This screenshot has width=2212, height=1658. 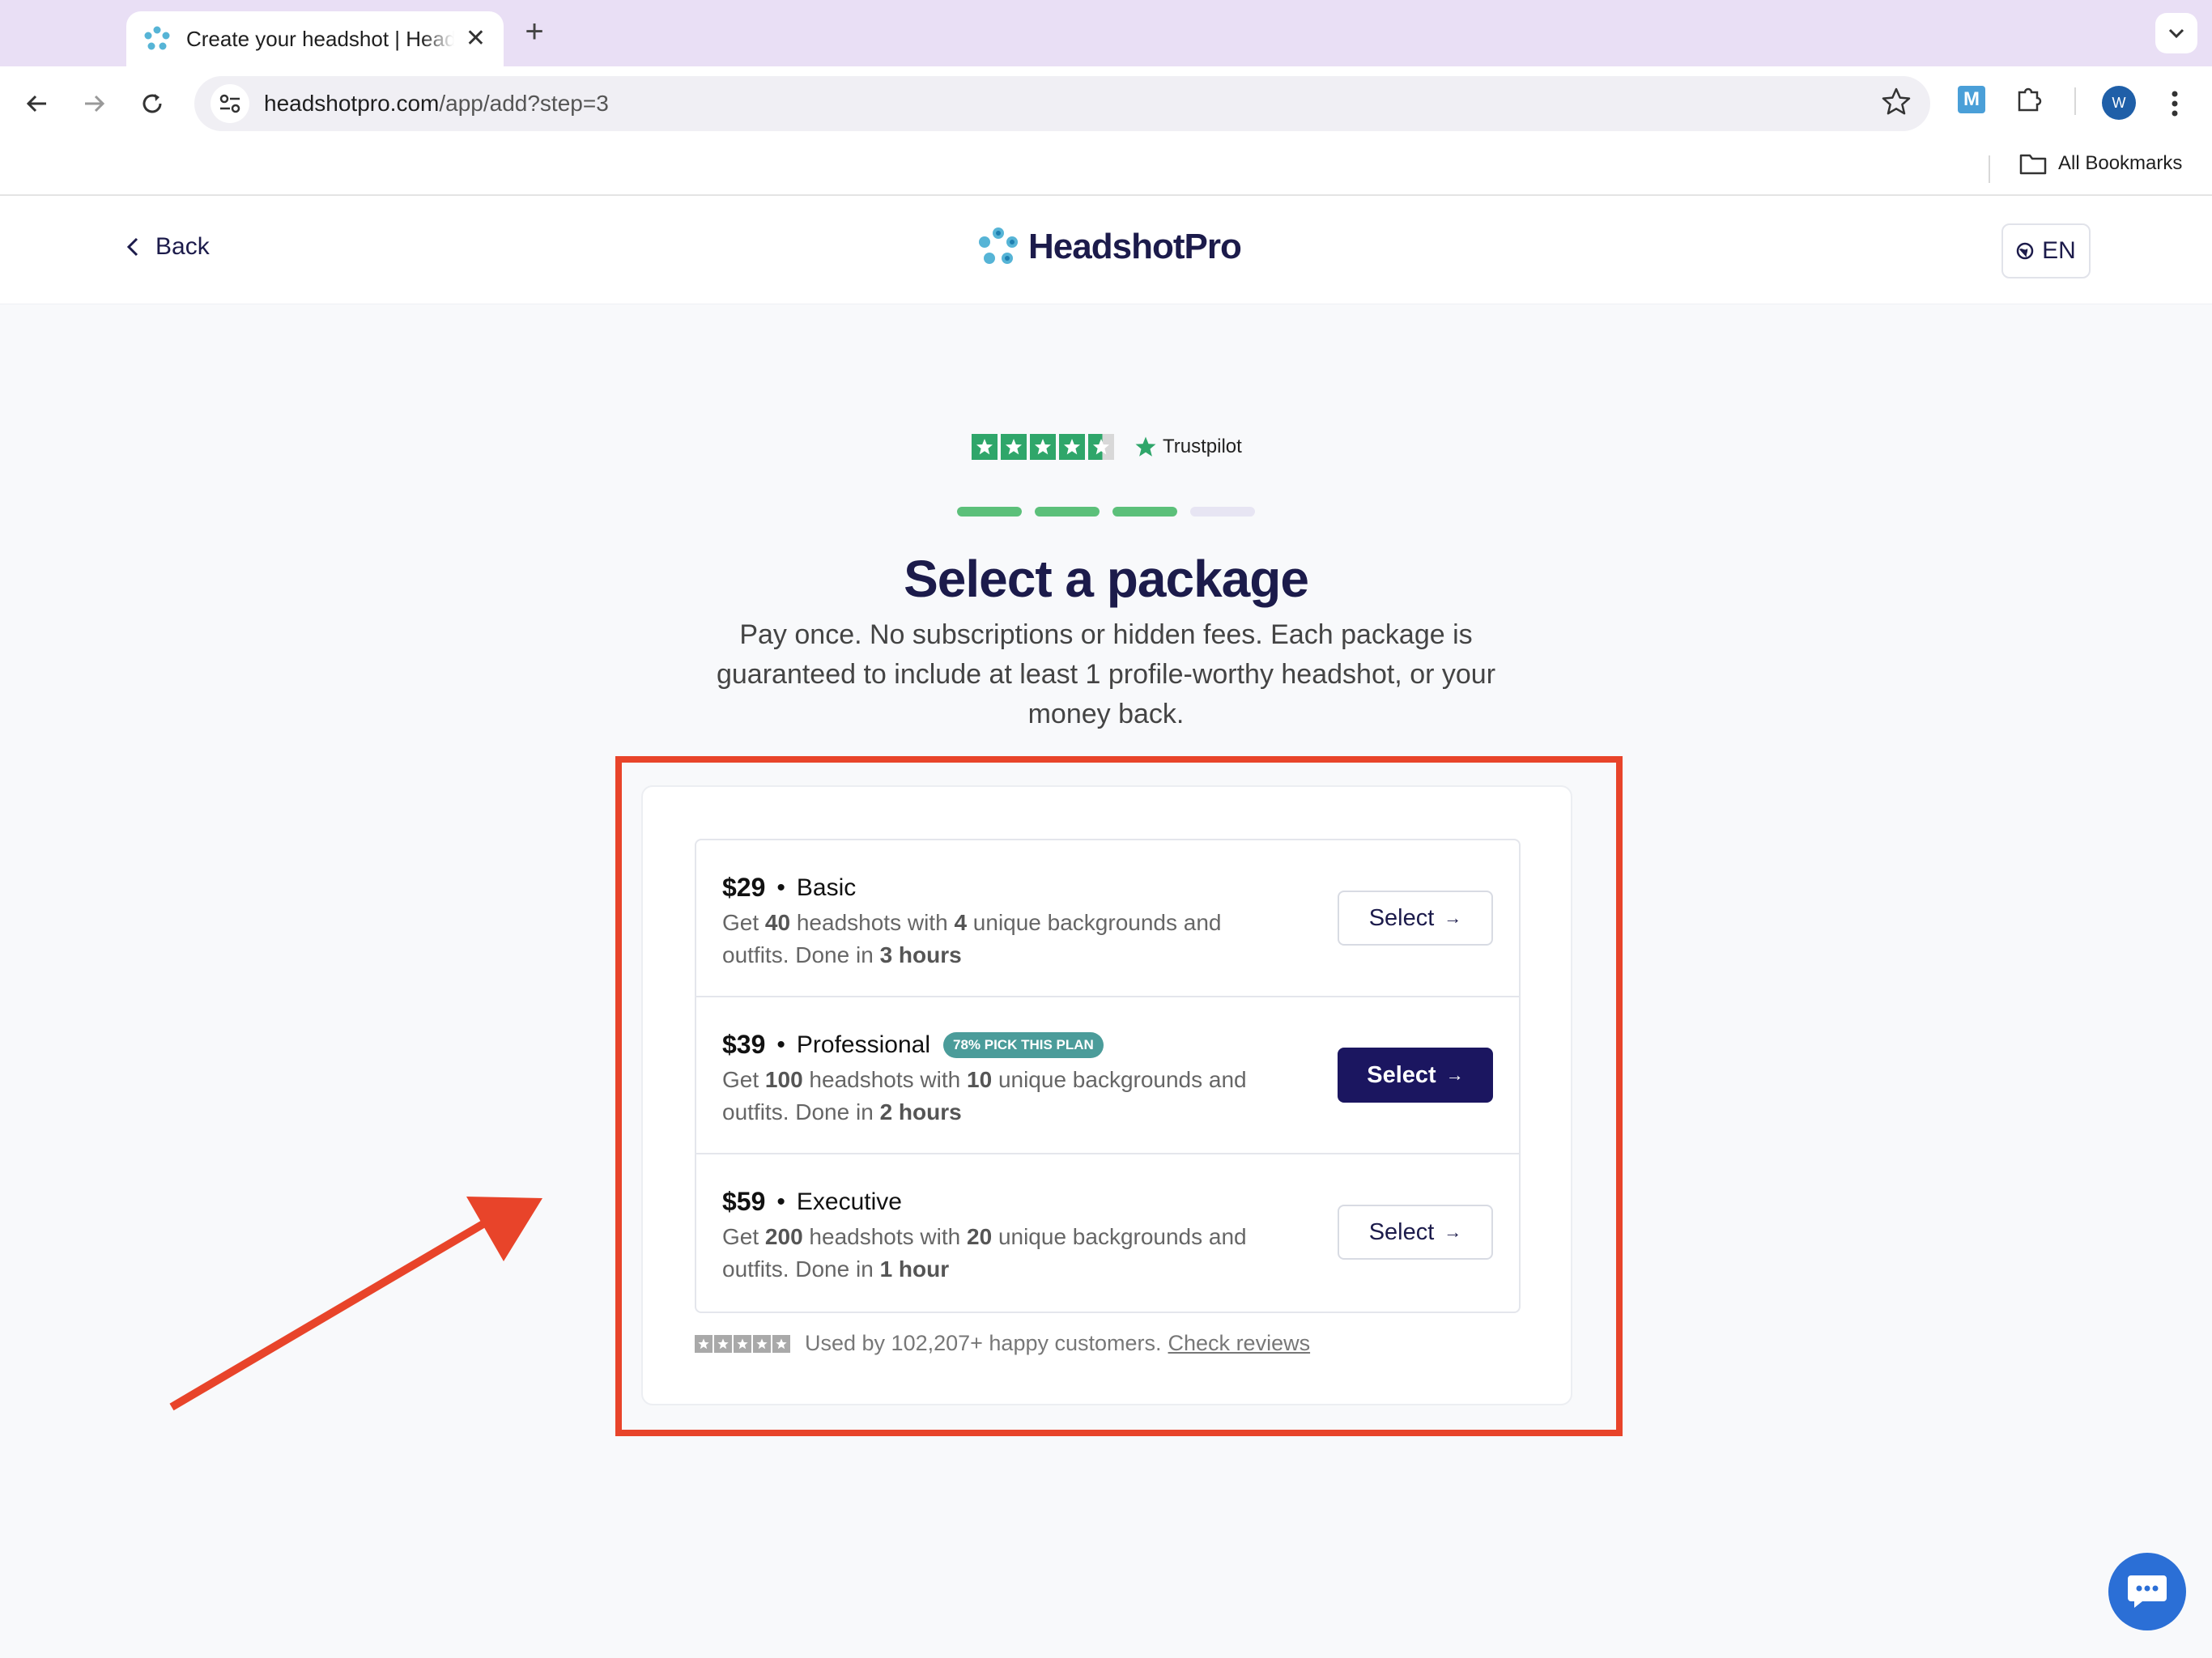 I want to click on select-executive-button: Select →, so click(x=1415, y=1232).